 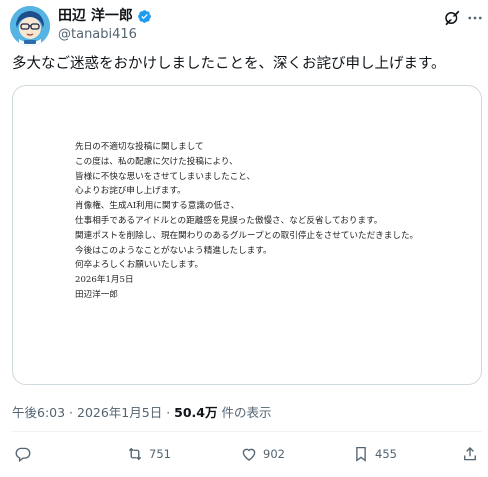 What do you see at coordinates (229, 220) in the screenshot?
I see `document-line: 仕事相手であるアイドルとの距離感を見誤った傲慢さ、など反省しております。` at bounding box center [229, 220].